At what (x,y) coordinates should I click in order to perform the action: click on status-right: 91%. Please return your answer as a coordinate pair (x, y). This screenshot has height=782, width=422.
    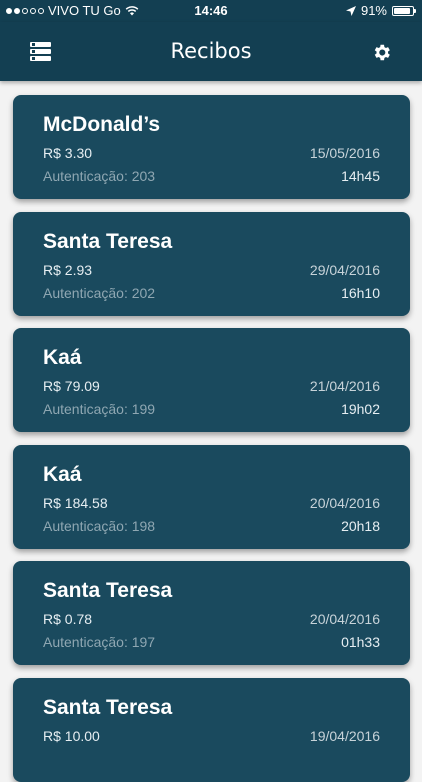
    Looking at the image, I should click on (380, 10).